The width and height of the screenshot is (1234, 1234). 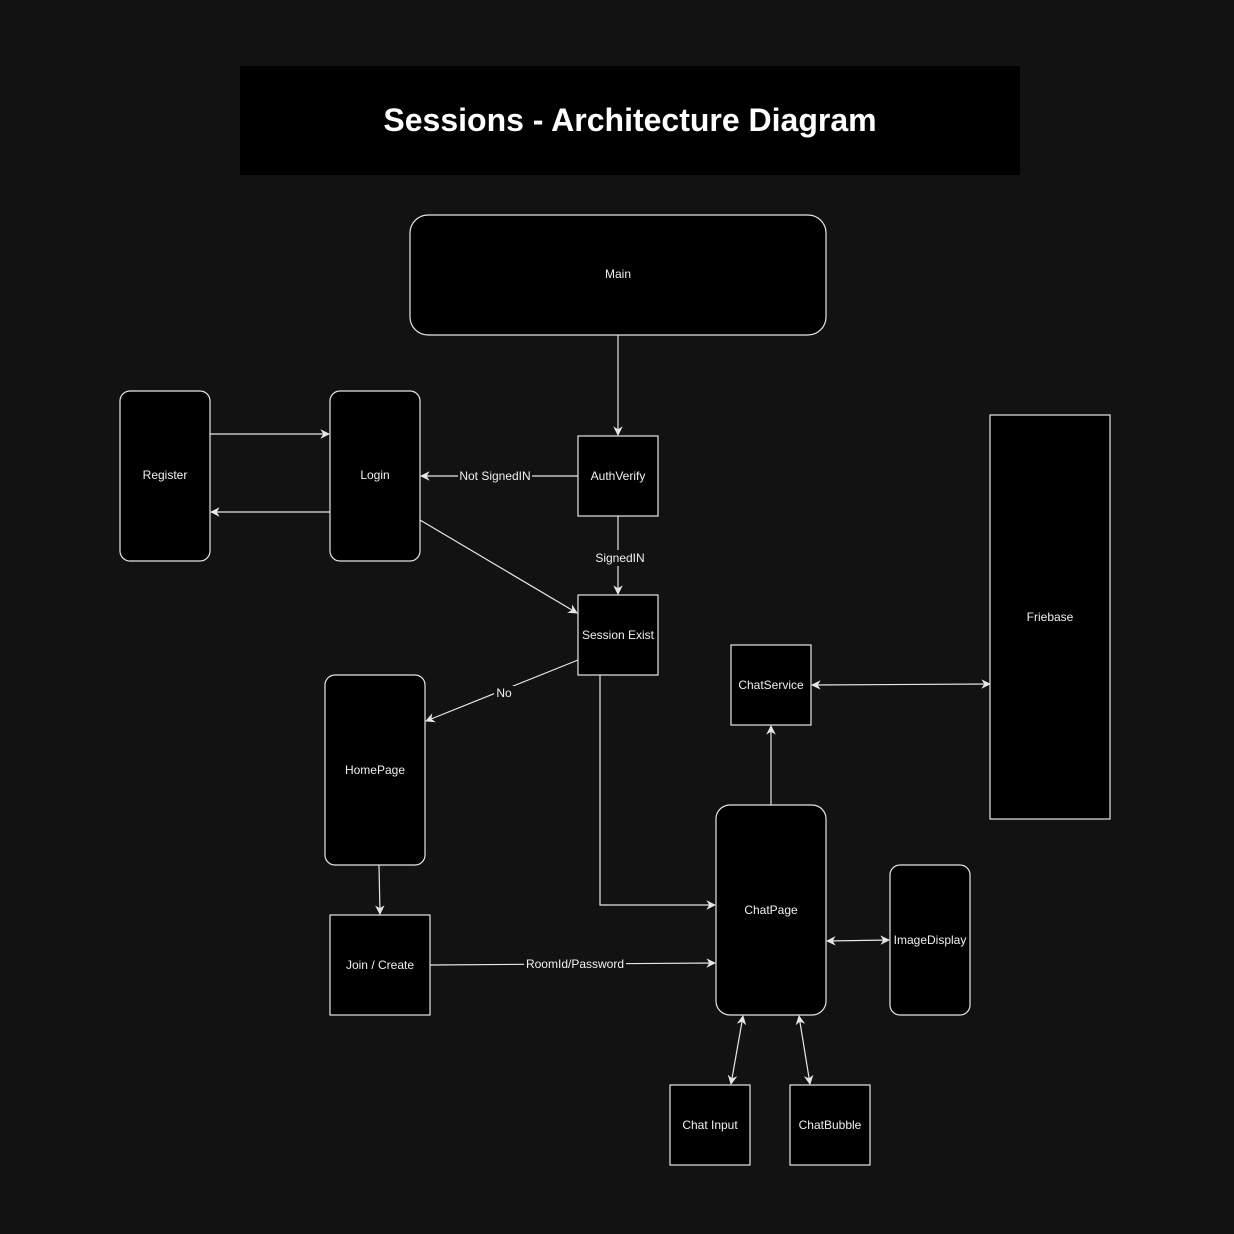 I want to click on node-session-exist: Session Exist, so click(x=618, y=635).